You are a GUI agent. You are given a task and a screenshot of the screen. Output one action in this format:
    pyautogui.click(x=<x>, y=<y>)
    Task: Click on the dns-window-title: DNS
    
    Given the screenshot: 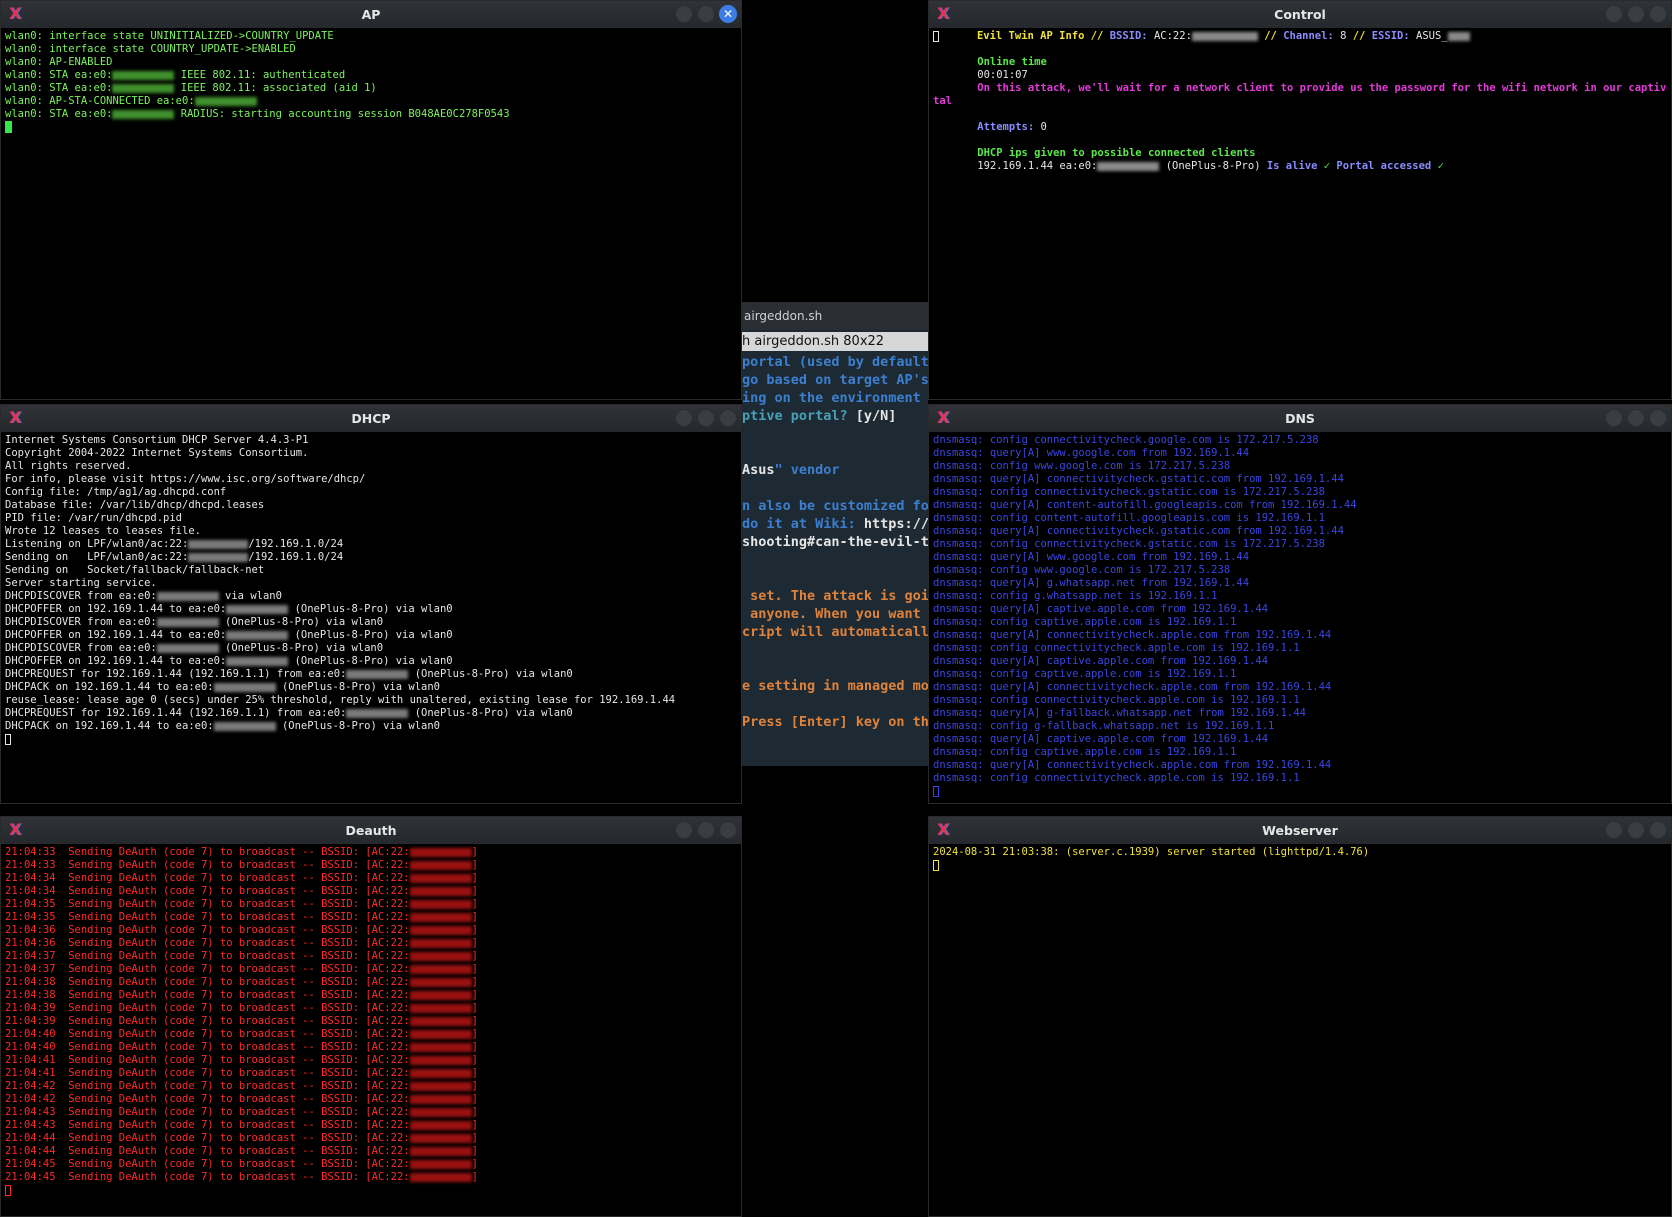 What is the action you would take?
    pyautogui.click(x=1300, y=418)
    